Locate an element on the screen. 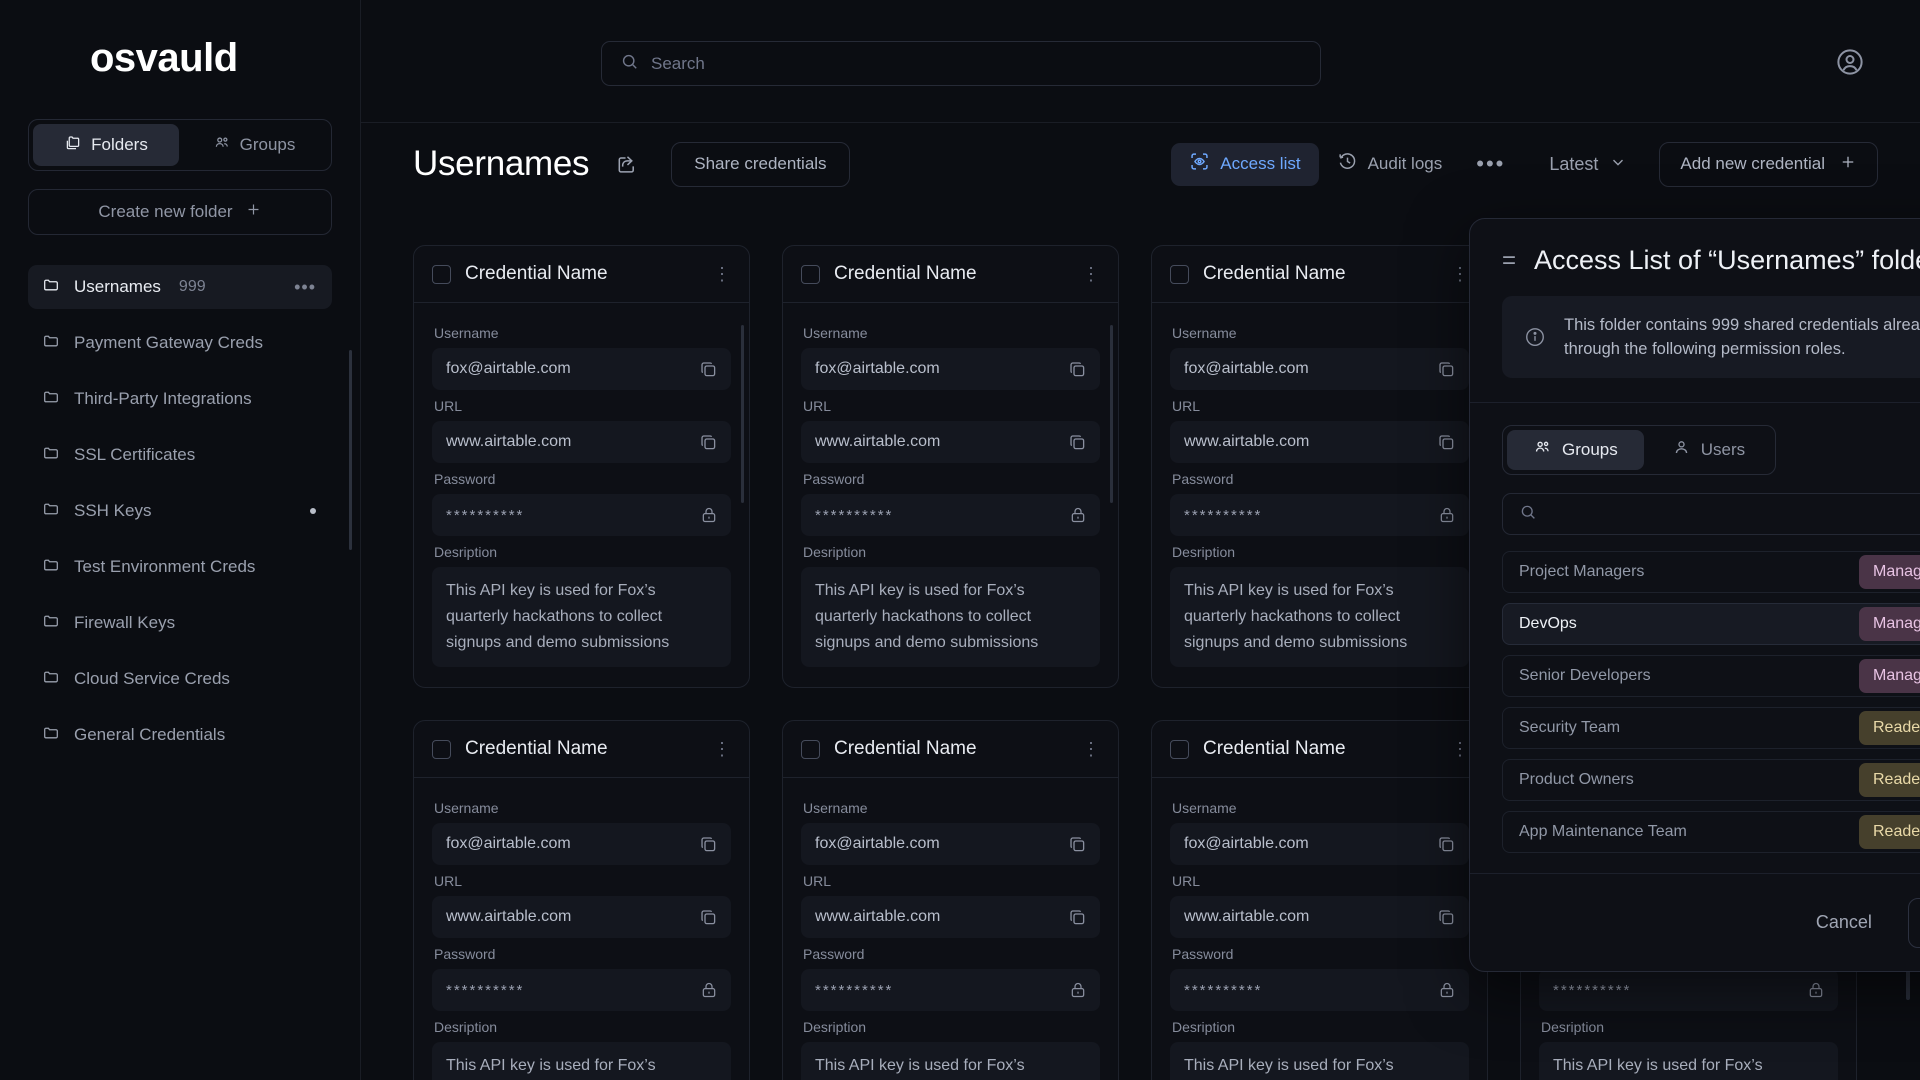 This screenshot has height=1080, width=1920. cancel-button: Cancel is located at coordinates (1844, 922).